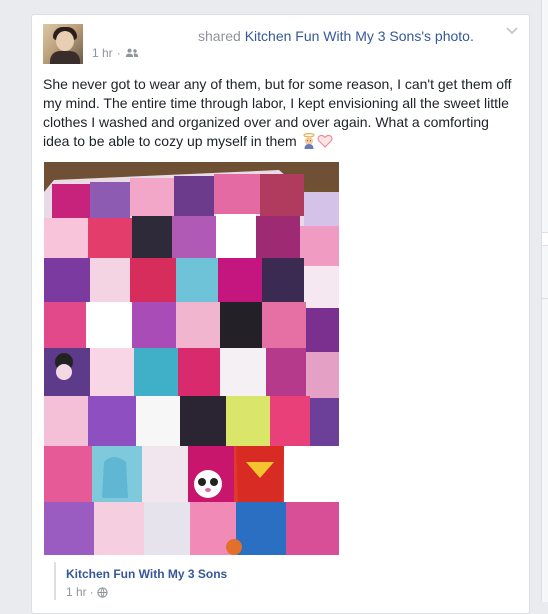 The height and width of the screenshot is (614, 548). I want to click on heart-emoji, so click(325, 143).